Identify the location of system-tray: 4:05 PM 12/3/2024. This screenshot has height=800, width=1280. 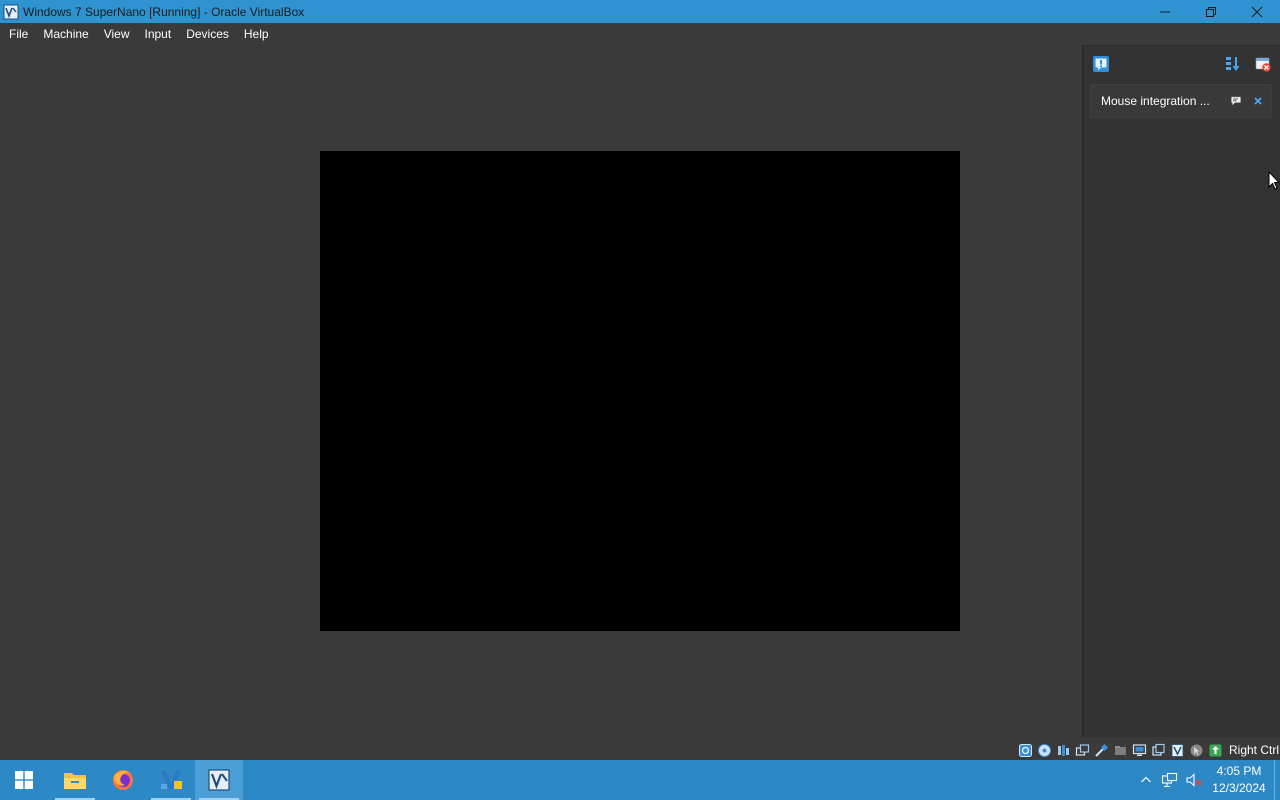
(1207, 780).